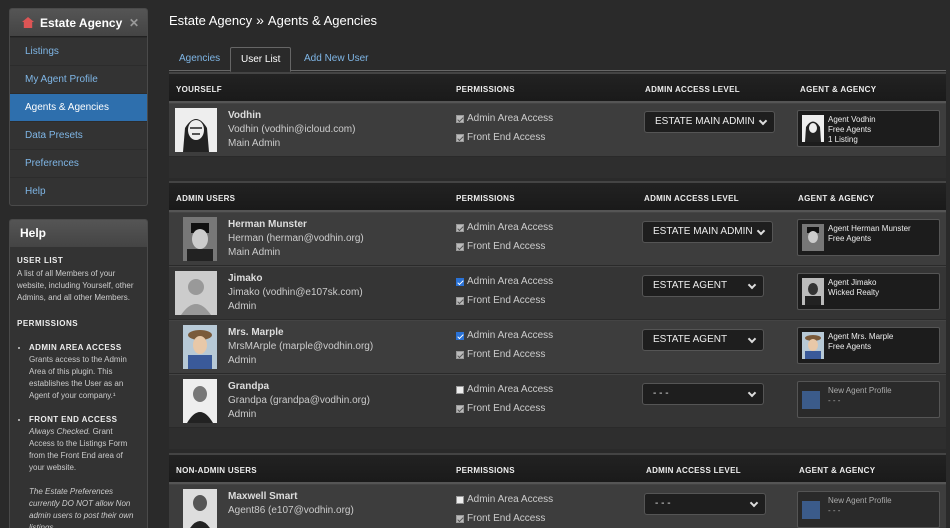 The height and width of the screenshot is (528, 950). Describe the element at coordinates (210, 20) in the screenshot. I see `breadcrumb-root: Estate Agency` at that location.